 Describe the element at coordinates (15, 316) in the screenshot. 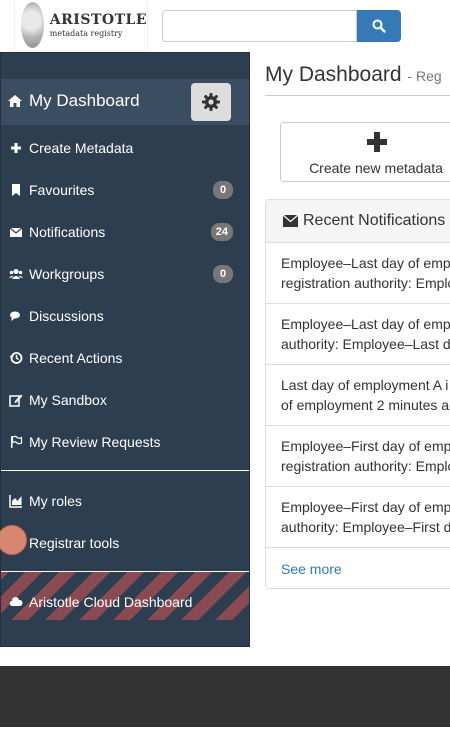

I see `comments-icon` at that location.